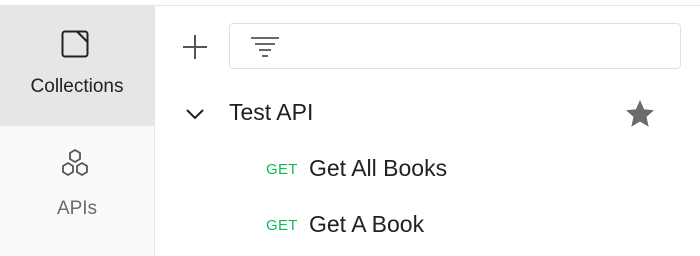 This screenshot has width=700, height=256. Describe the element at coordinates (77, 66) in the screenshot. I see `sidebar-item-collections: Collections` at that location.